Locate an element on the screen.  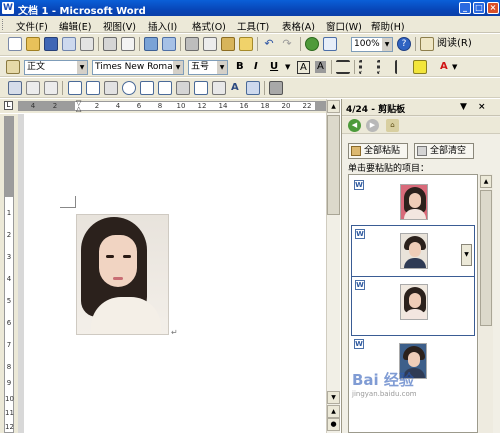
copy-icon is located at coordinates (210, 44).